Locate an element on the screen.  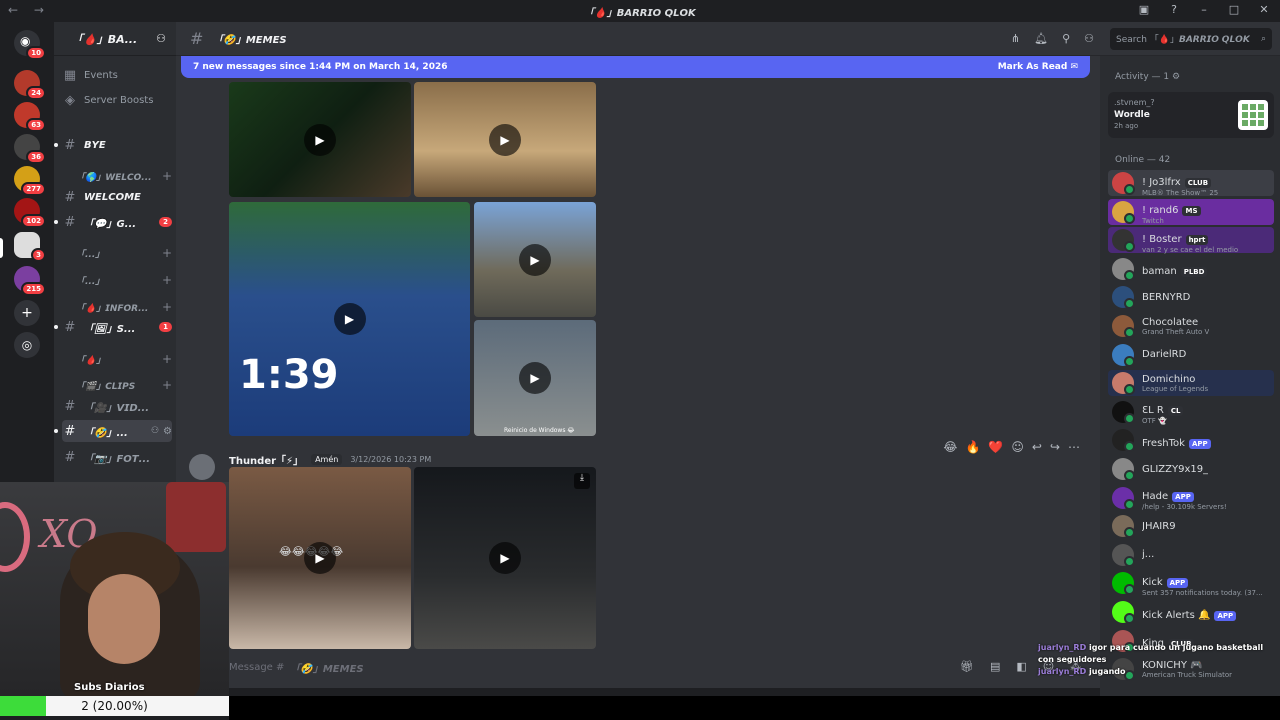
video-attachment: ⤓ ▶ is located at coordinates (505, 558).